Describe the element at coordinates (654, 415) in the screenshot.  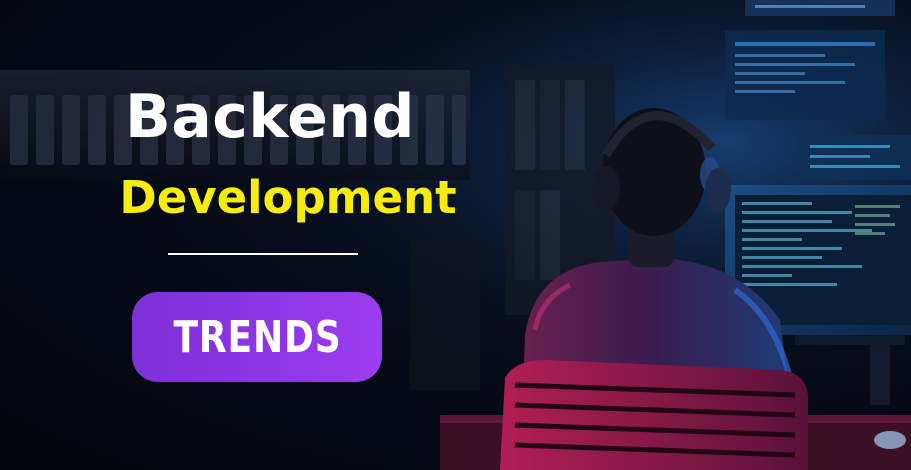
I see `office-chair` at that location.